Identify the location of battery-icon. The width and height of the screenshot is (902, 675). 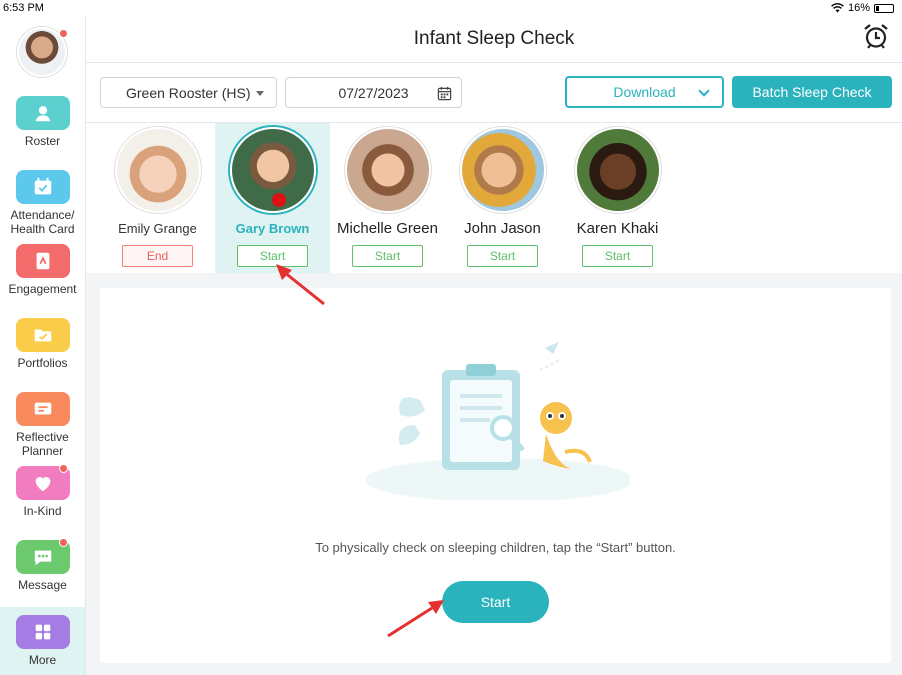
(884, 8).